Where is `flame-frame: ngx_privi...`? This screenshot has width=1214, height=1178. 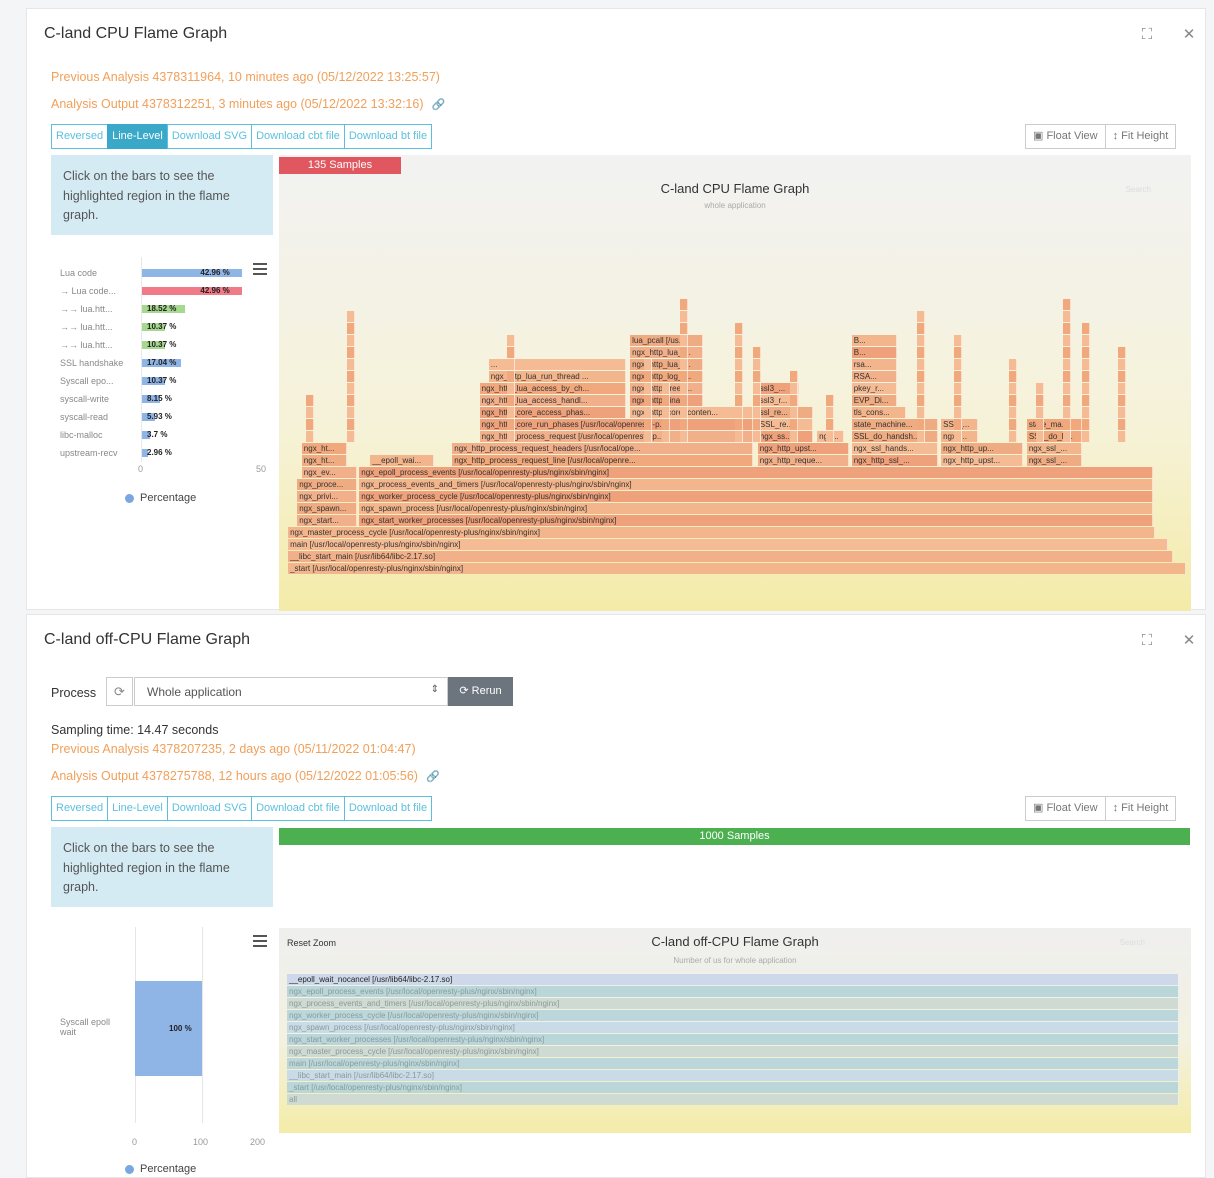 flame-frame: ngx_privi... is located at coordinates (327, 496).